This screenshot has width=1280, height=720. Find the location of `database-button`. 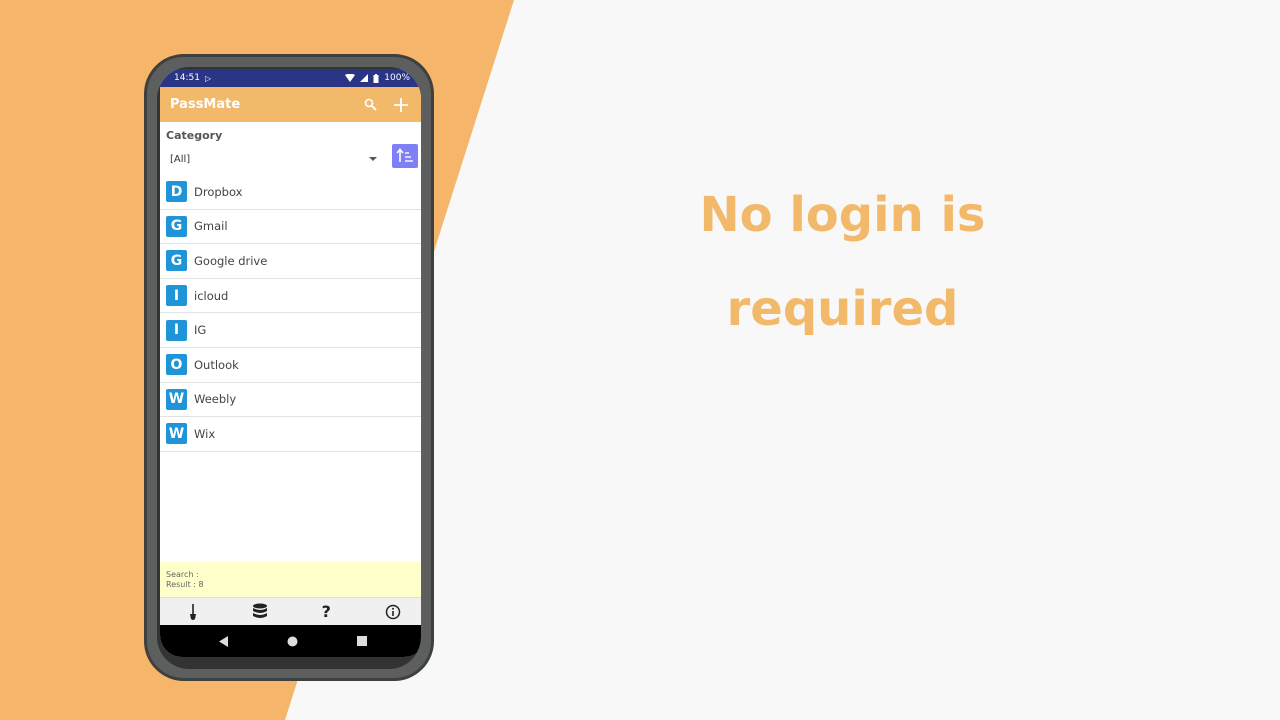

database-button is located at coordinates (260, 612).